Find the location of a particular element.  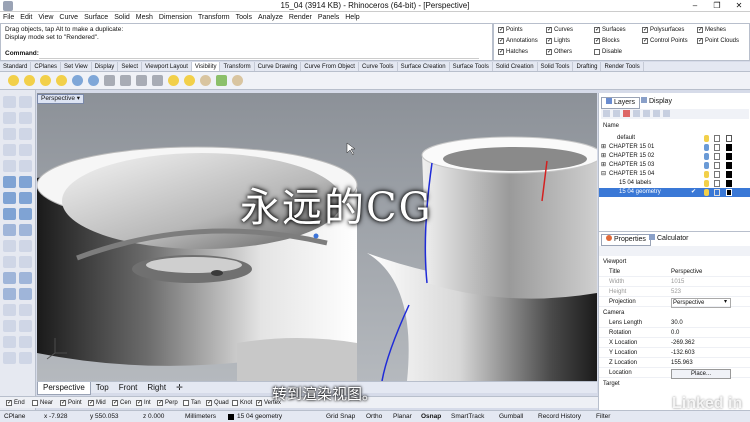

tab-perspective: Perspective is located at coordinates (64, 388).